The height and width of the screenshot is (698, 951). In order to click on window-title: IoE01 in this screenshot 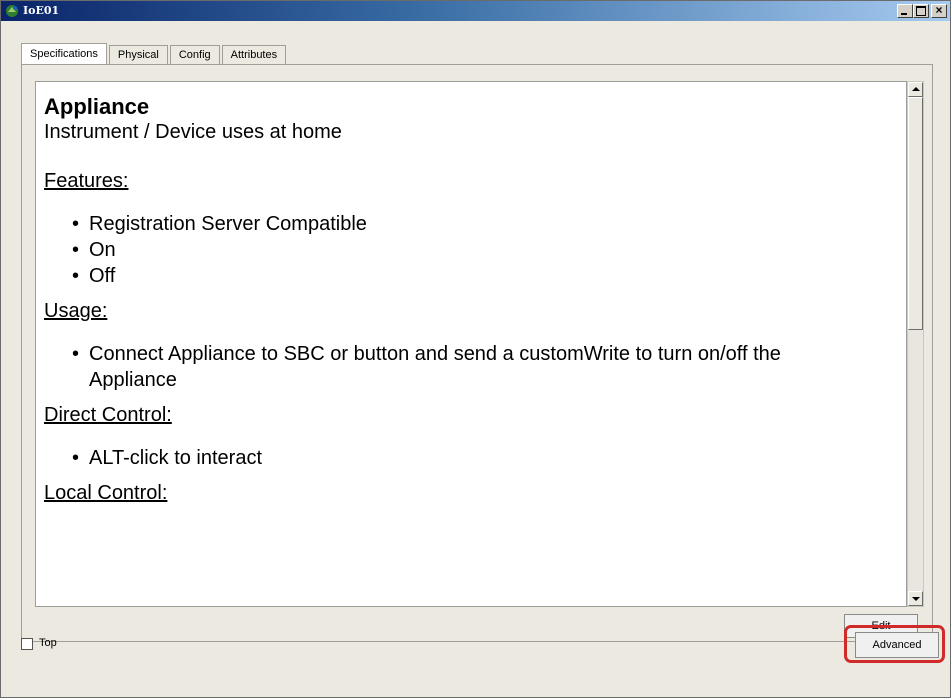, I will do `click(41, 10)`.